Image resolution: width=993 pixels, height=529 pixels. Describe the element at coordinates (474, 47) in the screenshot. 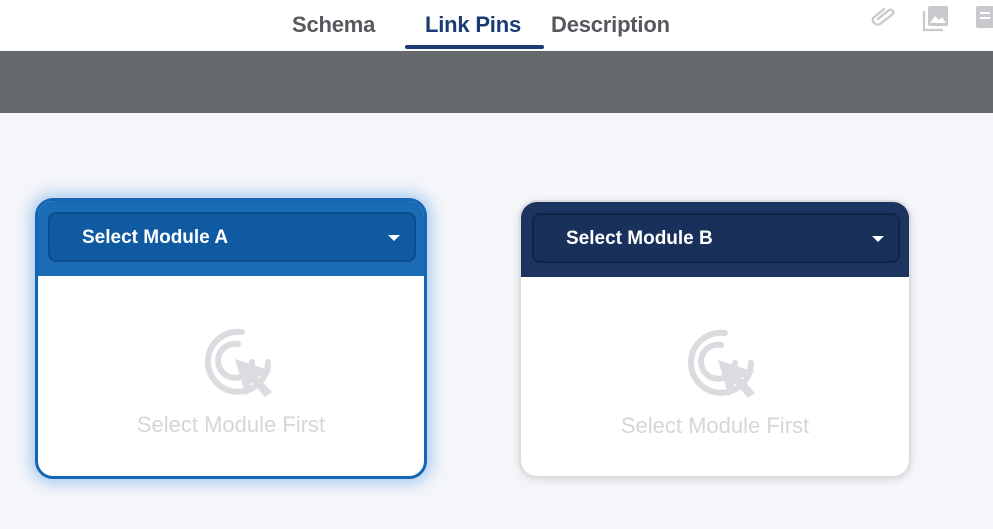

I see `active-tab-indicator` at that location.